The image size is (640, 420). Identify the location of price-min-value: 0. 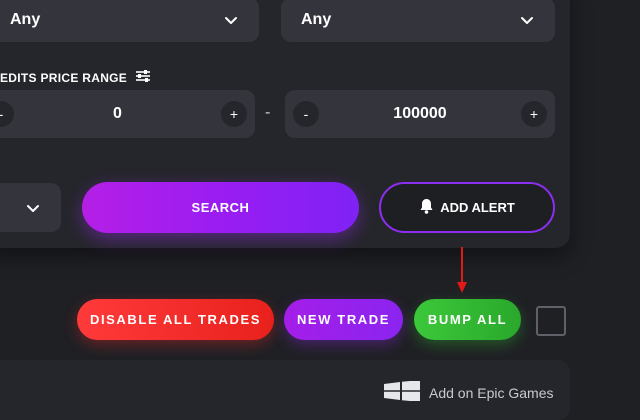
(117, 114).